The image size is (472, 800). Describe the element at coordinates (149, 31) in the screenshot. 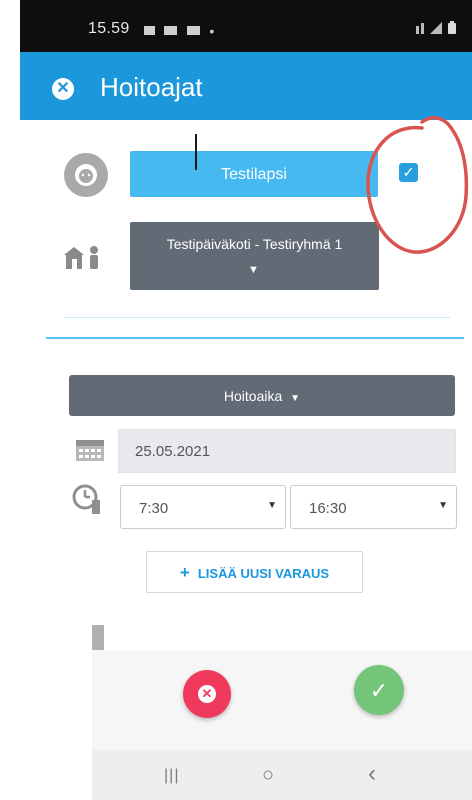

I see `gallery-icon` at that location.